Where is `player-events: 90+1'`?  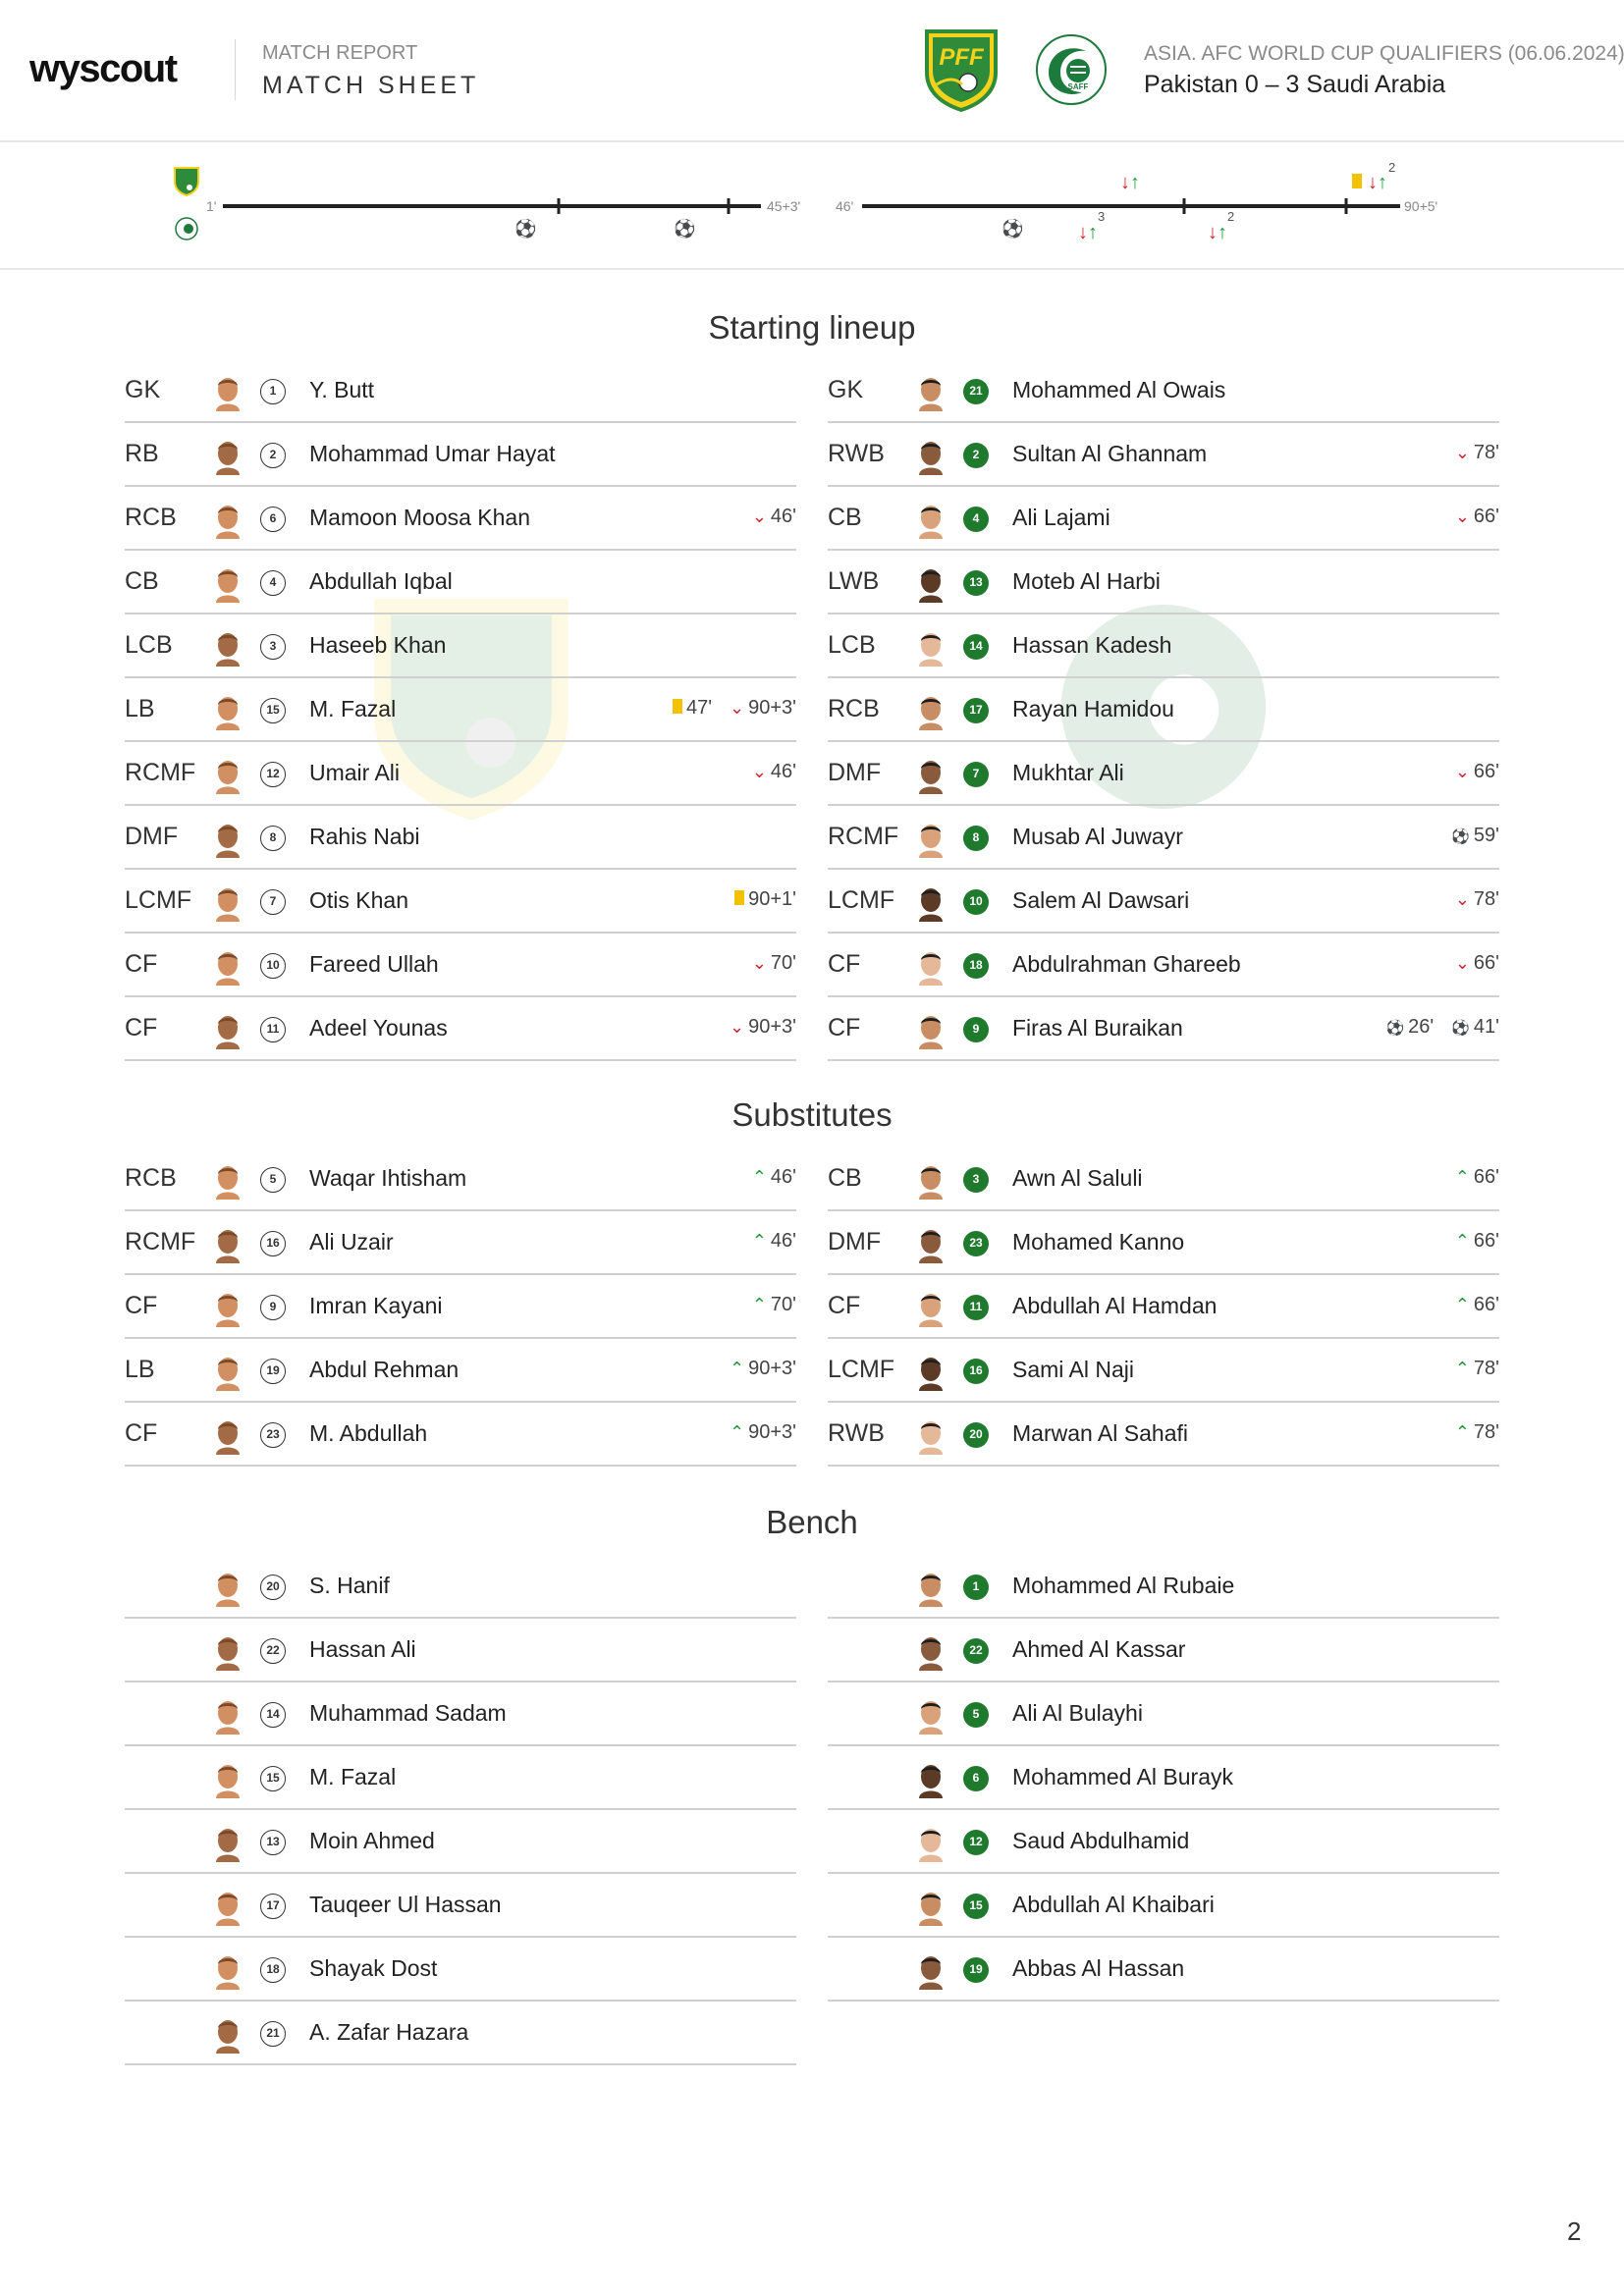
player-events: 90+1' is located at coordinates (765, 899).